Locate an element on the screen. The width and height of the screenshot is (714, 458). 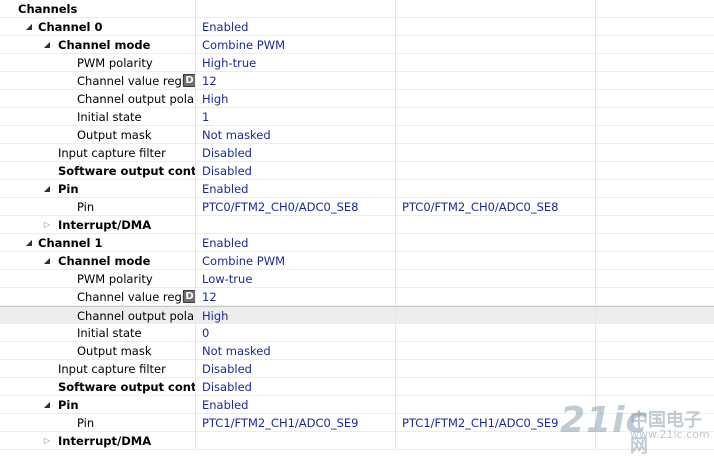
property-name-cell: Pin is located at coordinates (98, 206).